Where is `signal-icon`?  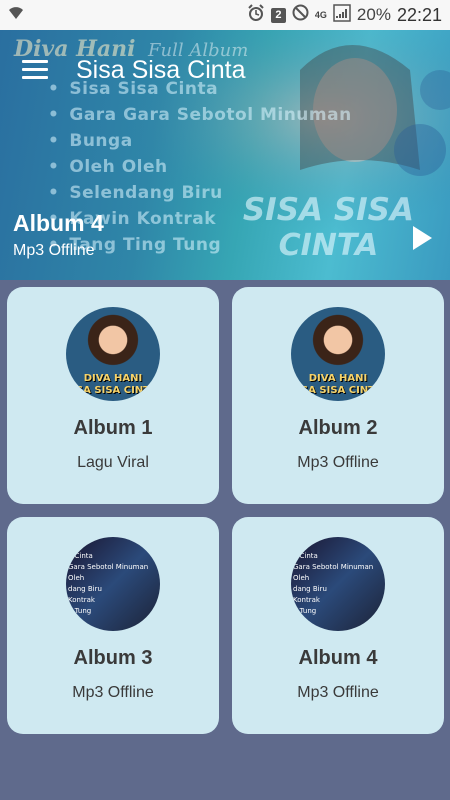 signal-icon is located at coordinates (342, 15).